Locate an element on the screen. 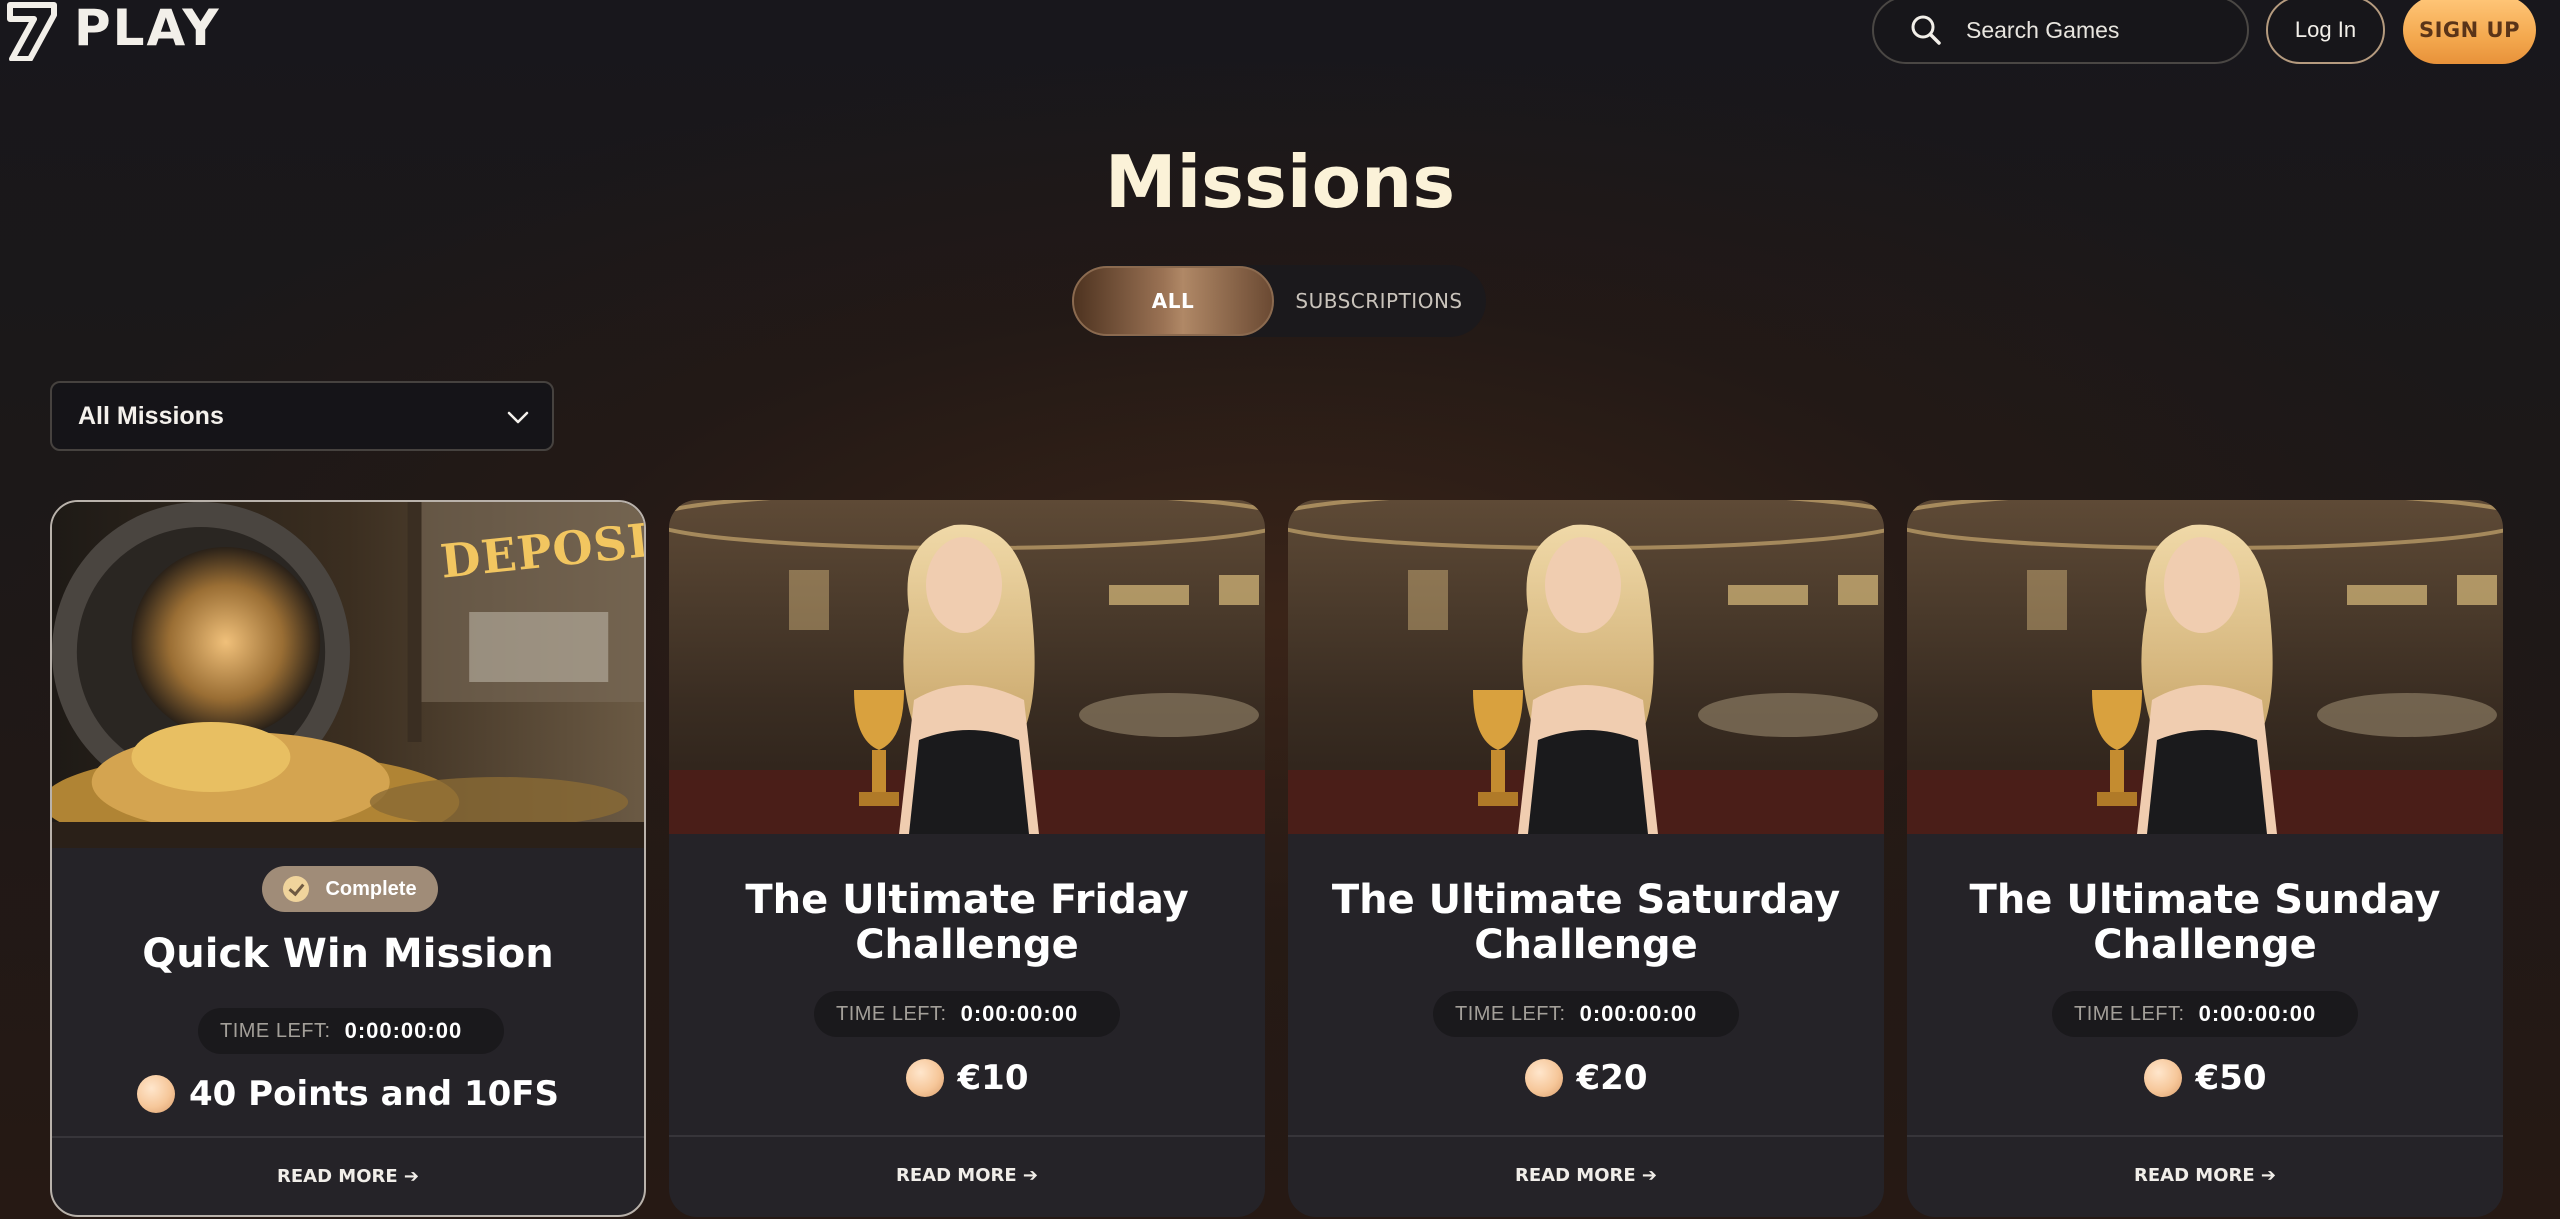 The image size is (2560, 1219). search-input is located at coordinates (2096, 30).